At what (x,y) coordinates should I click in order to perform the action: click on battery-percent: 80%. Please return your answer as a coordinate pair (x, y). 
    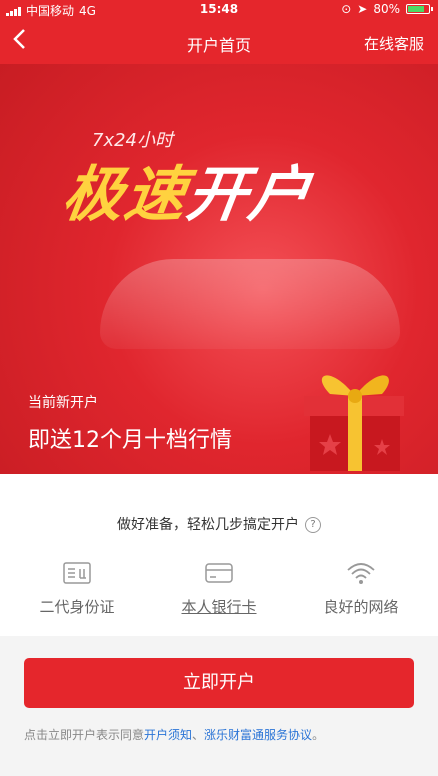
    Looking at the image, I should click on (386, 9).